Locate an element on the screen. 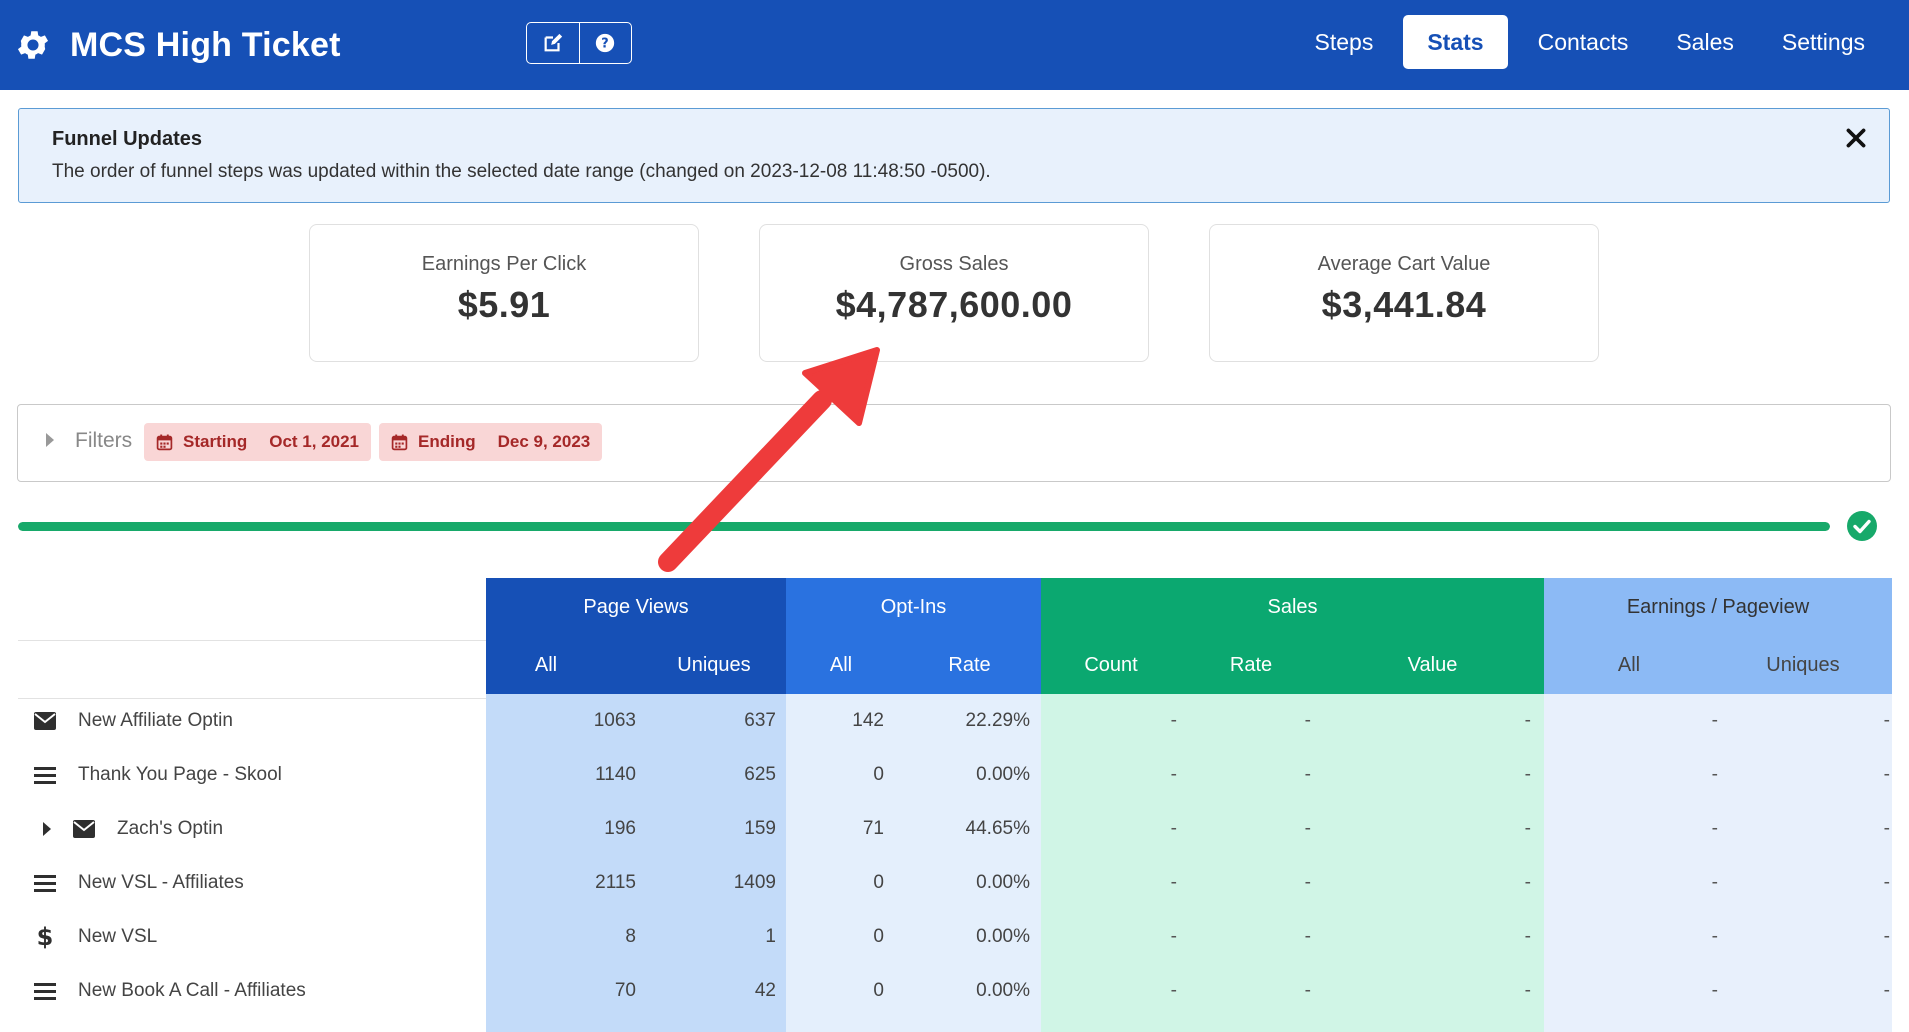 Image resolution: width=1909 pixels, height=1032 pixels. annotation-arrow is located at coordinates (769, 459).